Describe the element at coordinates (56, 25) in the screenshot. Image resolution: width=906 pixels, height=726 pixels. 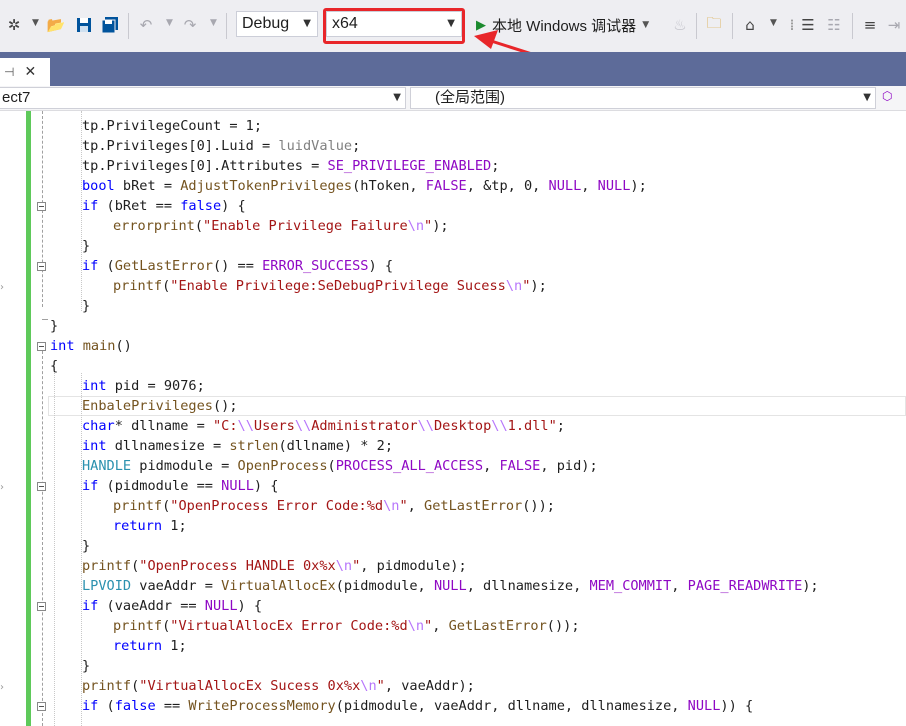
I see `open-folder-icon: 📂` at that location.